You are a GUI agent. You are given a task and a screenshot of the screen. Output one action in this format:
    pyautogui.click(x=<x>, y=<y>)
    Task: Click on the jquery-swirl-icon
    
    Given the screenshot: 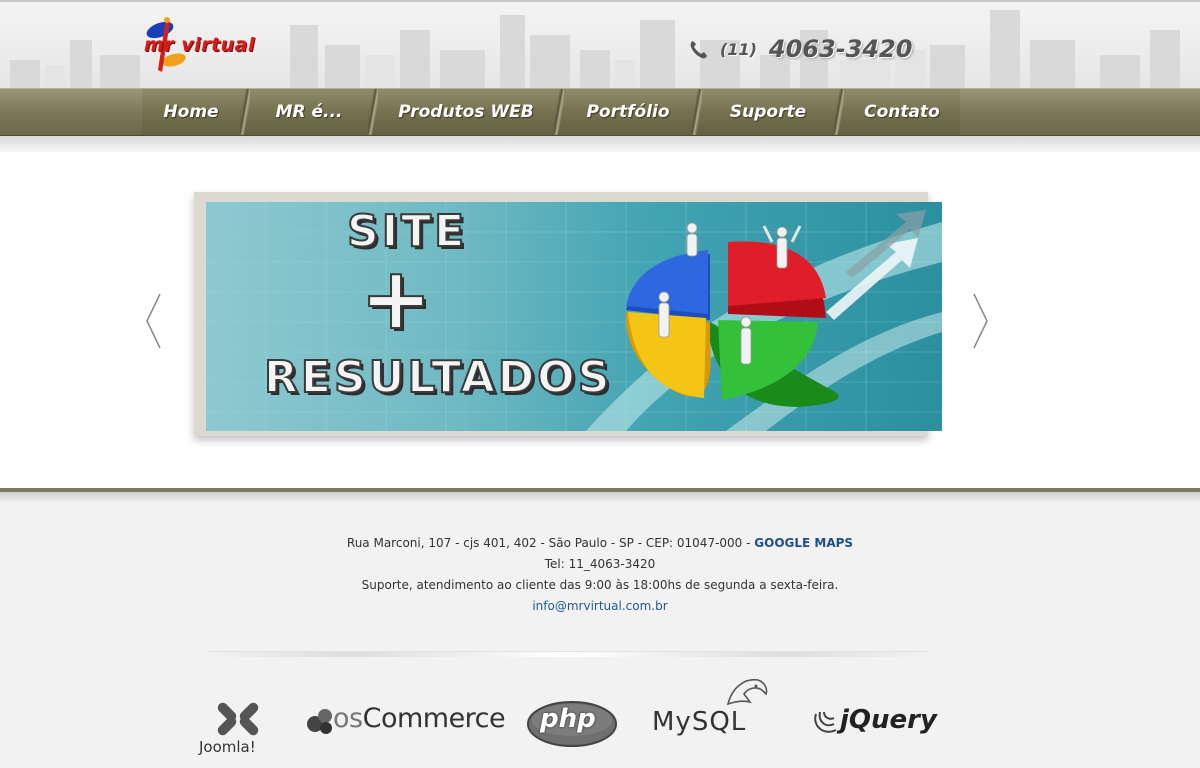 What is the action you would take?
    pyautogui.click(x=826, y=723)
    